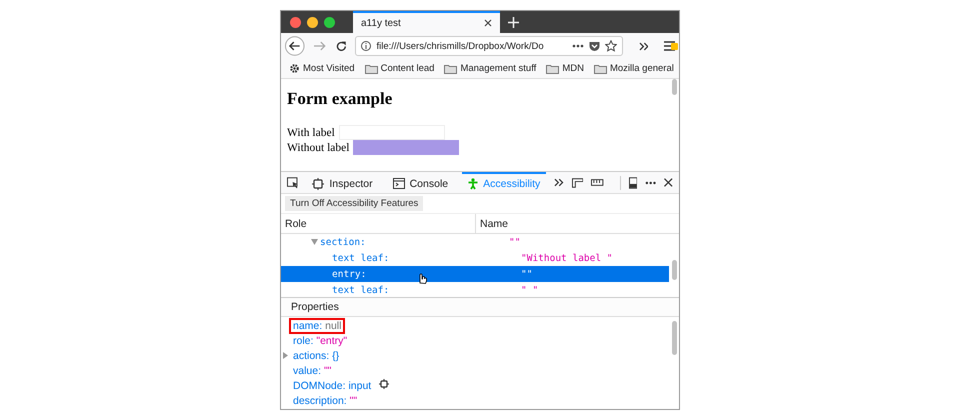  Describe the element at coordinates (354, 203) in the screenshot. I see `toggle-button: Turn Off Accessibility Features` at that location.